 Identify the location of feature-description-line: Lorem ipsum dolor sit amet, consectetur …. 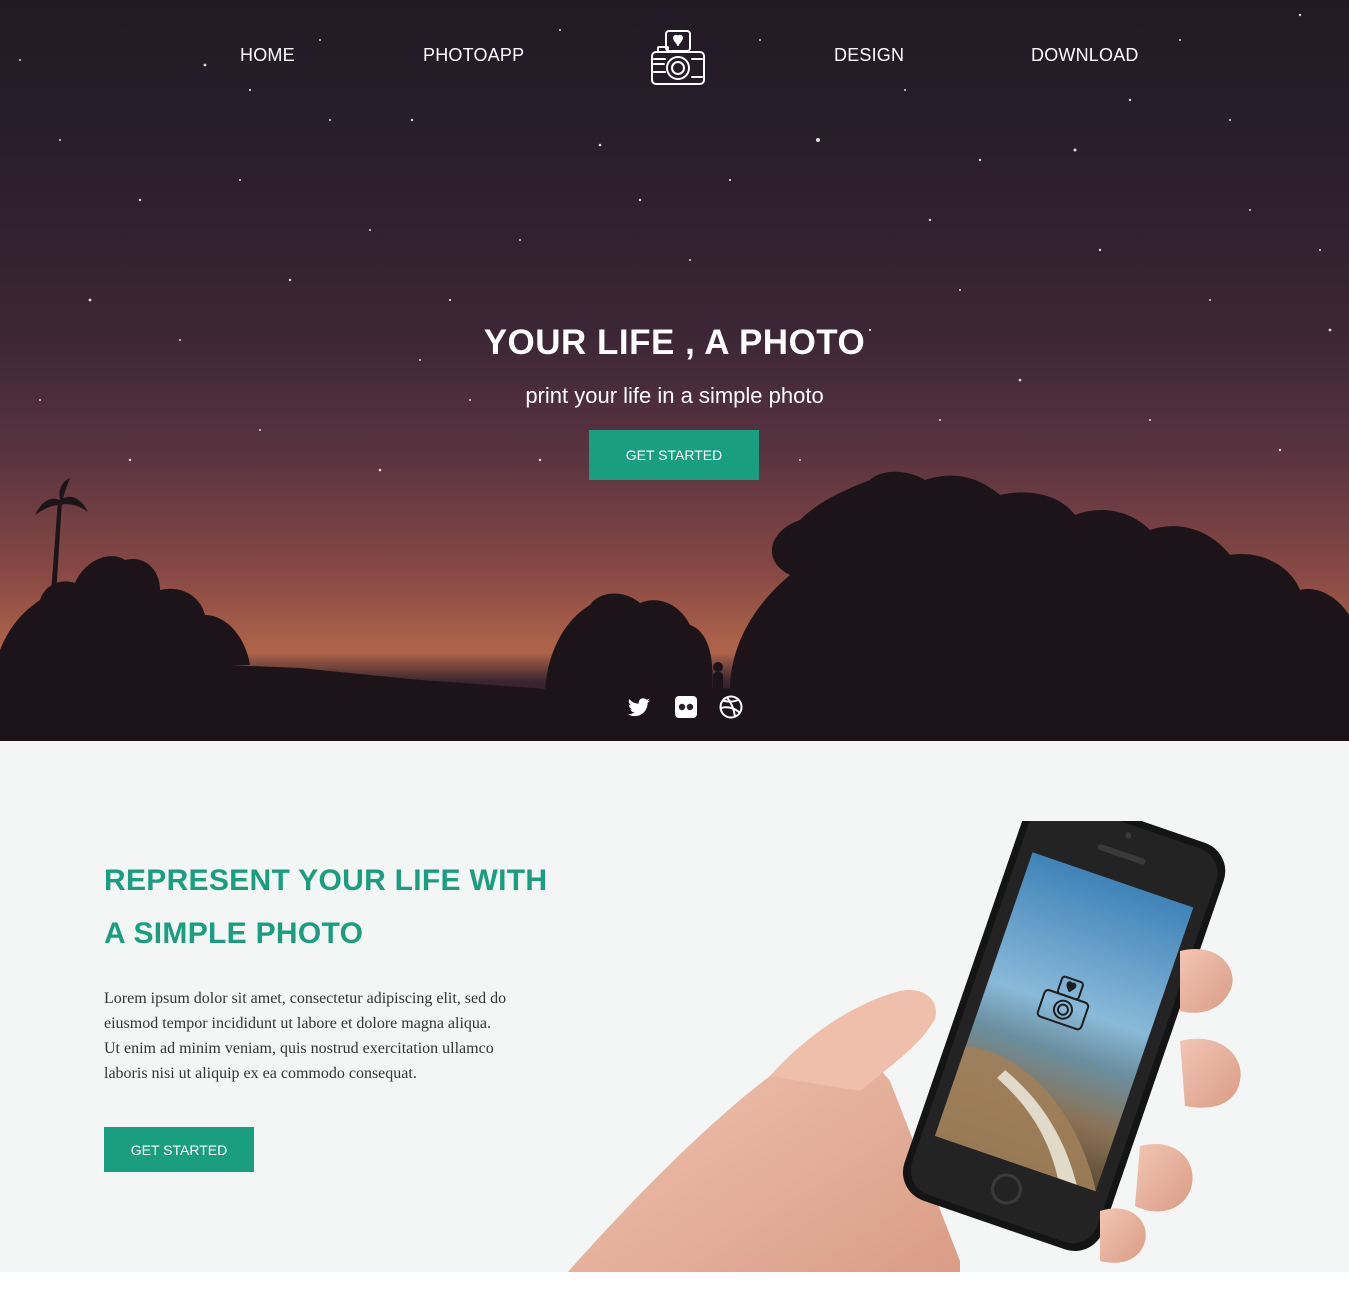
(305, 998).